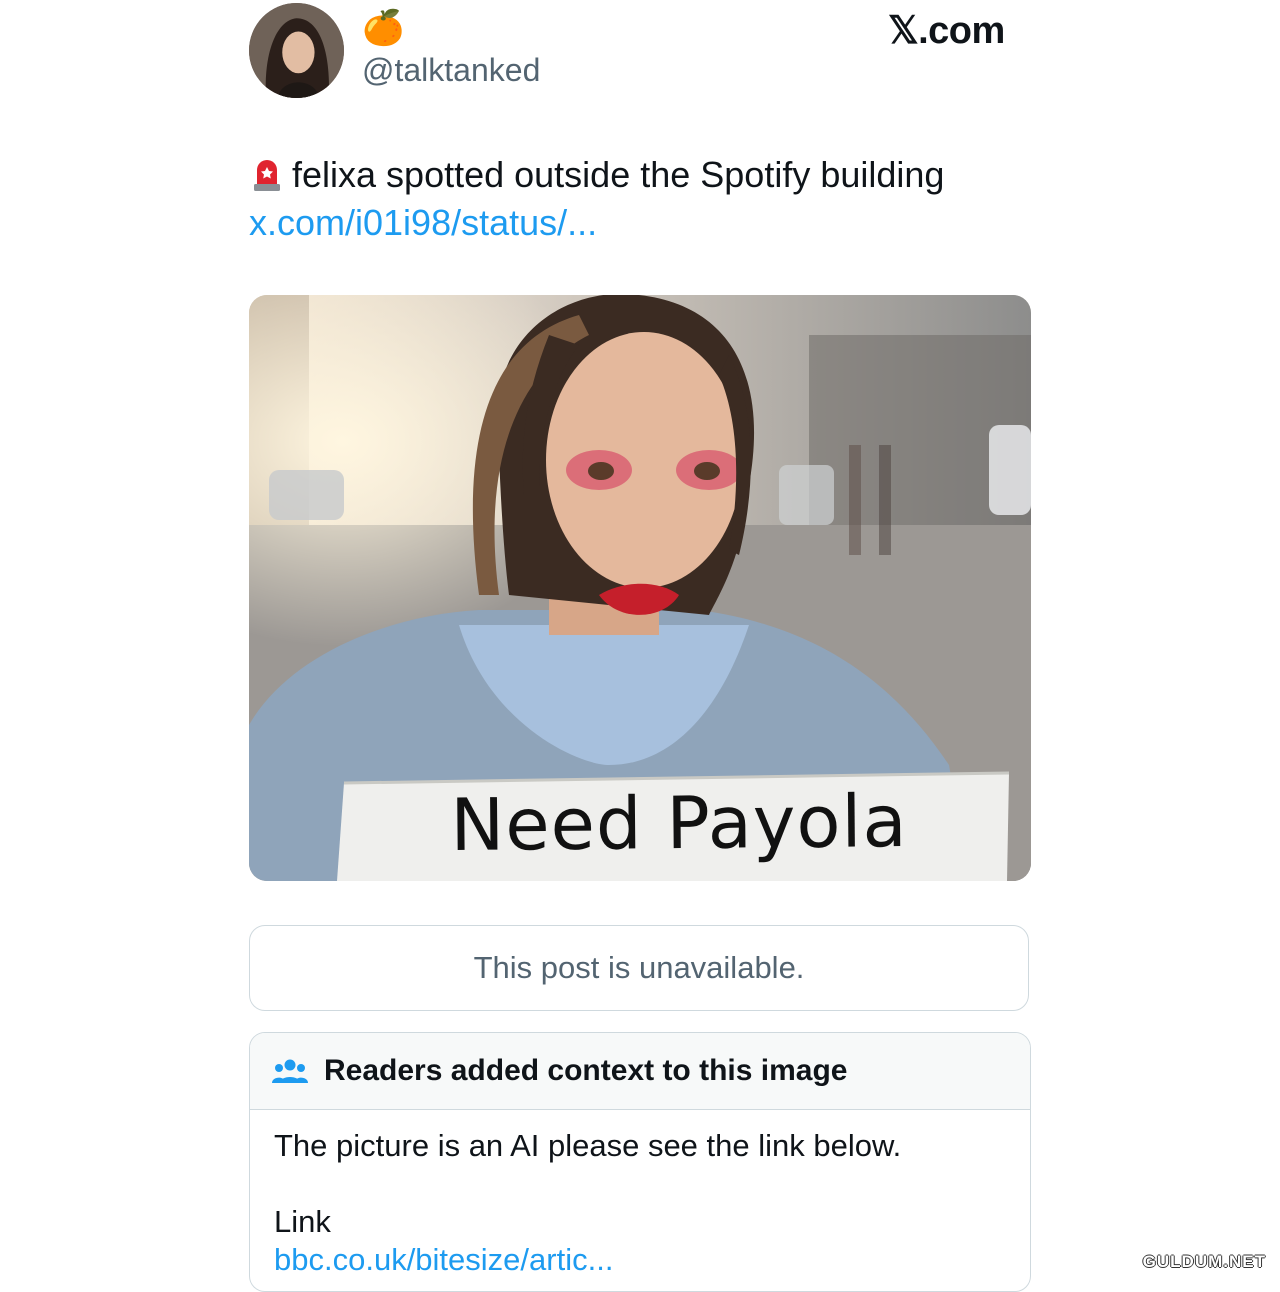 The width and height of the screenshot is (1280, 1292). What do you see at coordinates (383, 28) in the screenshot?
I see `display-name: 🍊` at bounding box center [383, 28].